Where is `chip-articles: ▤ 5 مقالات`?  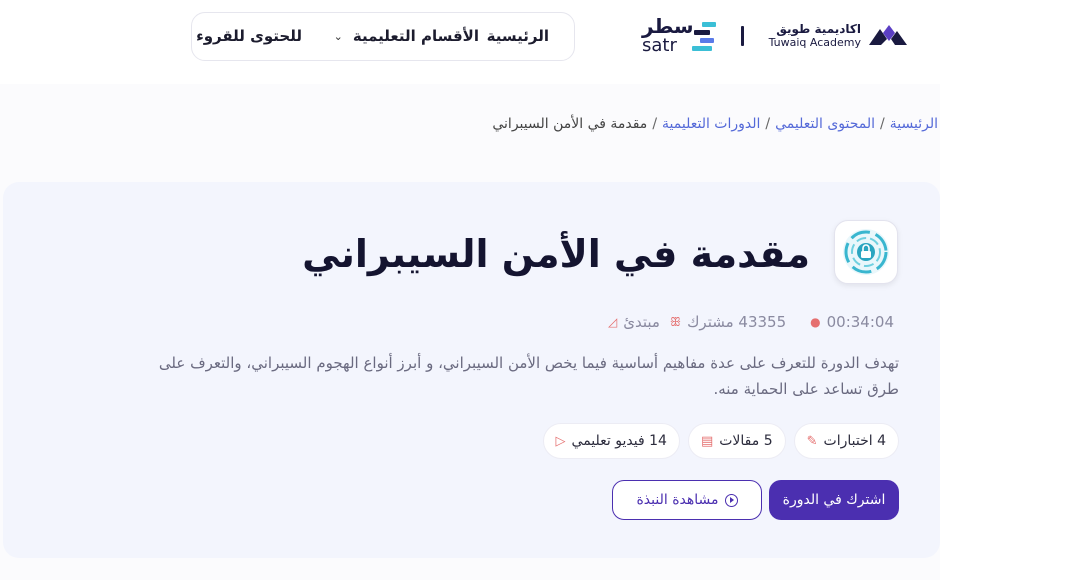
chip-articles: ▤ 5 مقالات is located at coordinates (736, 441).